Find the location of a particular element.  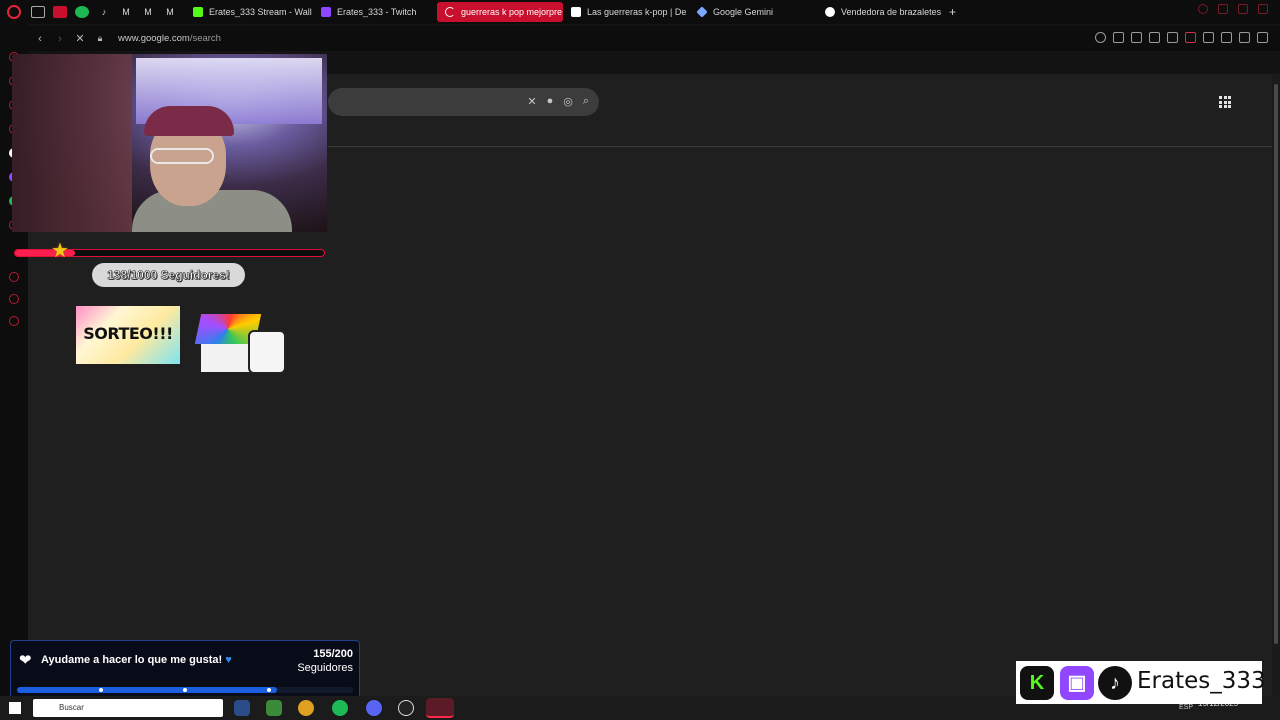

support-goal-count: 155/200 Seguidores is located at coordinates (325, 661).